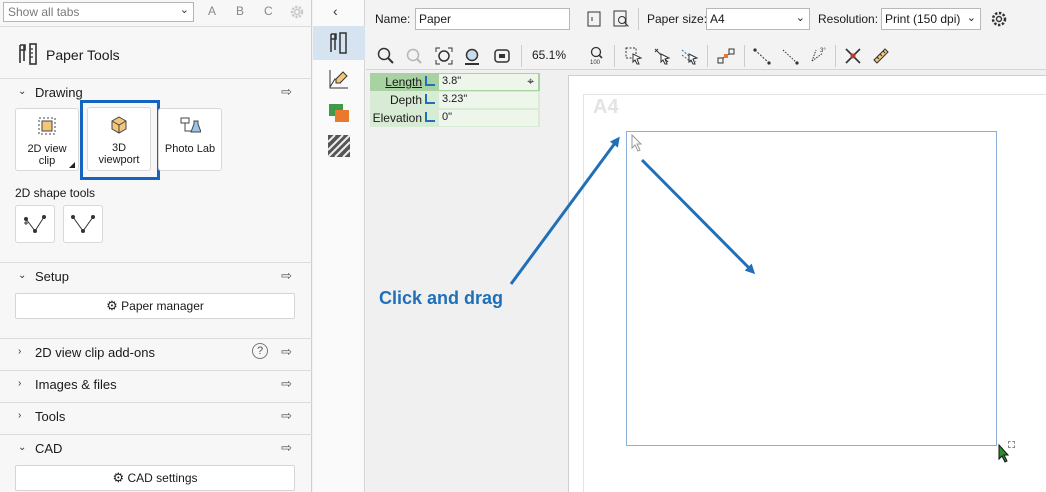  Describe the element at coordinates (83, 55) in the screenshot. I see `panel-title: Paper Tools` at that location.